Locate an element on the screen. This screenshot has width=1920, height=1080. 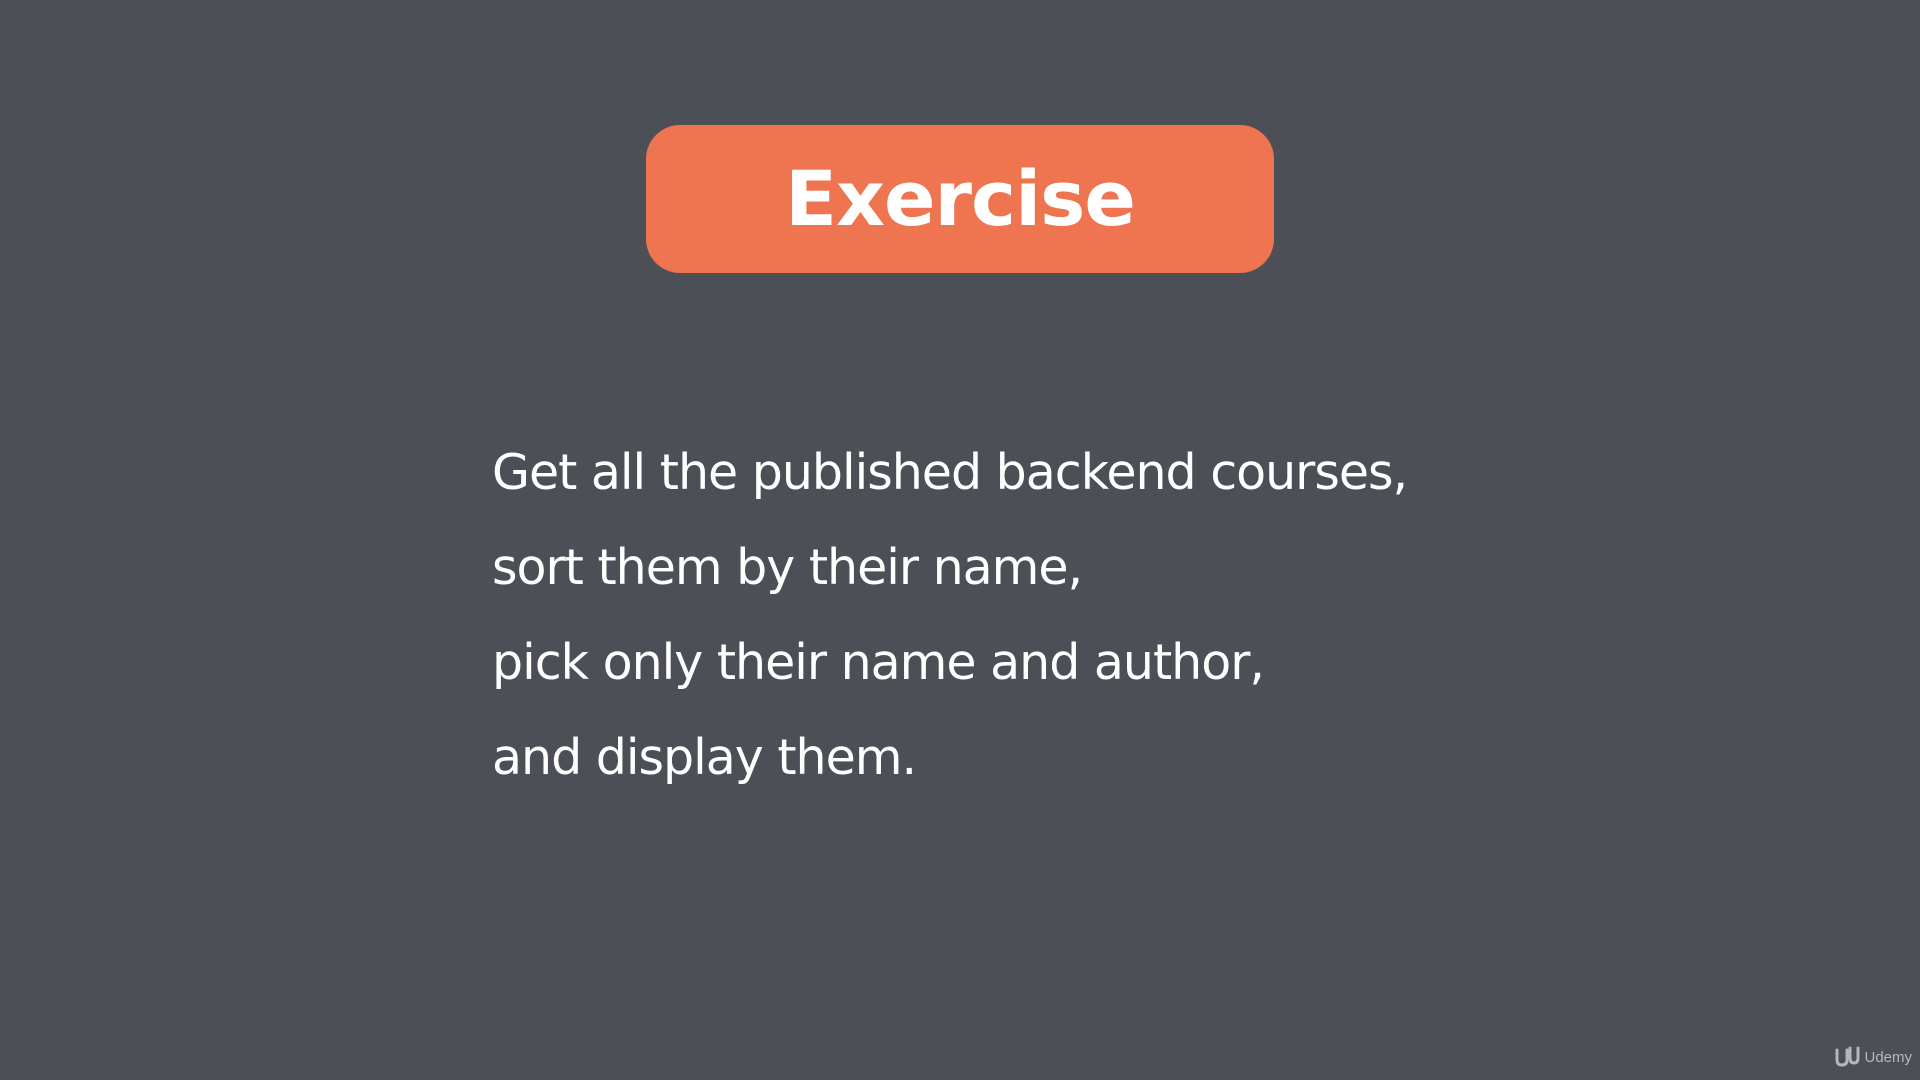
udemy-watermark: Udemy is located at coordinates (1873, 1057).